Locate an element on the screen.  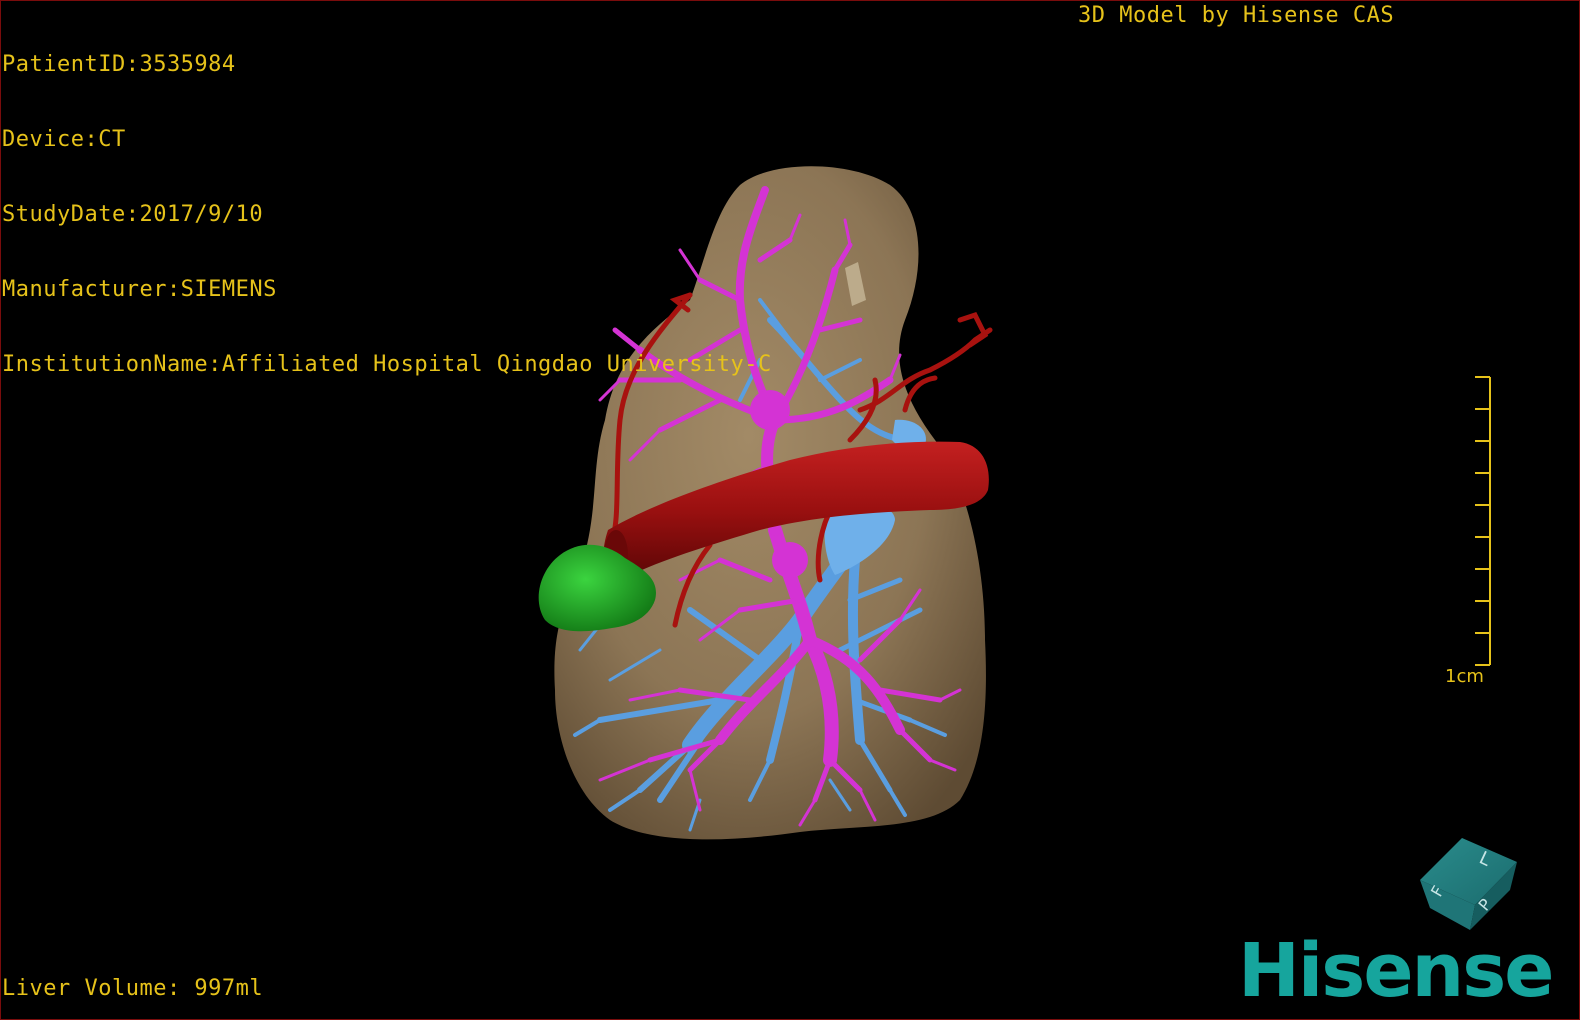
model-credit-text: 3D Model by Hisense CAS is located at coordinates (1236, 15).